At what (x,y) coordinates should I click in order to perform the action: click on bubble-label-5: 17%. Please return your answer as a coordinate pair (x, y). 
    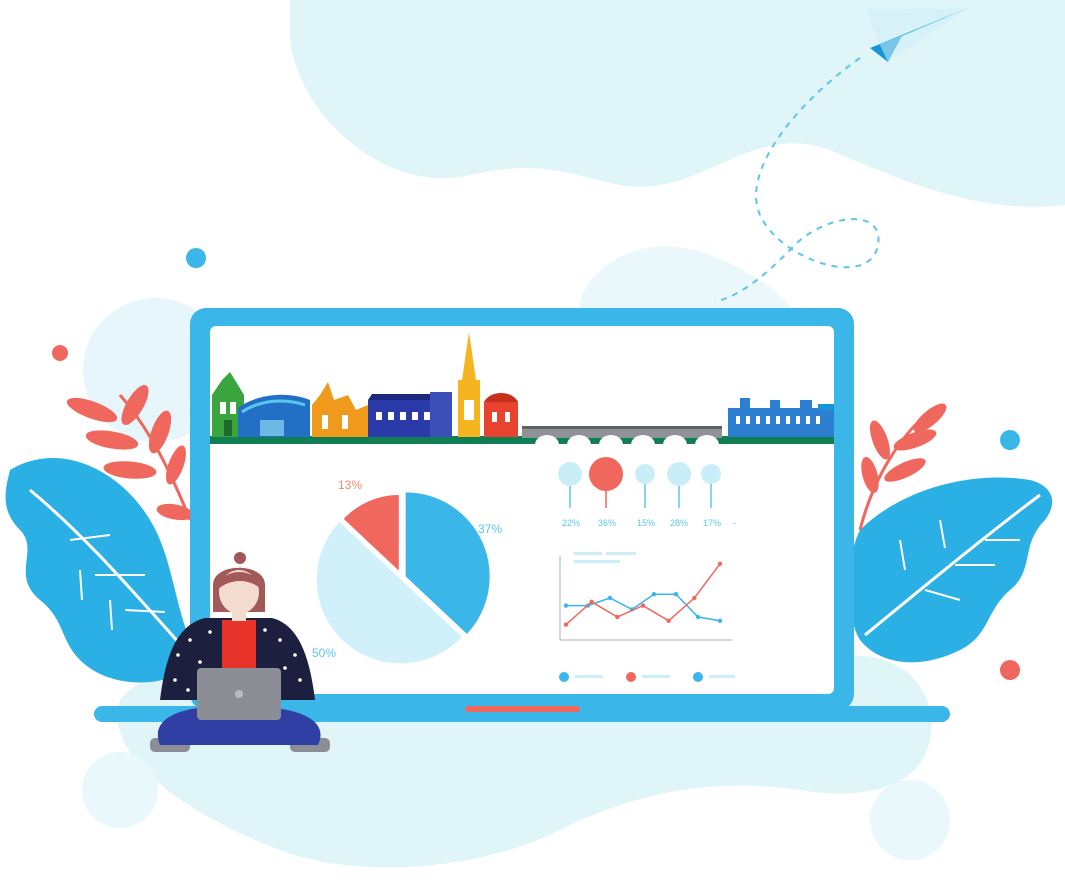
    Looking at the image, I should click on (712, 523).